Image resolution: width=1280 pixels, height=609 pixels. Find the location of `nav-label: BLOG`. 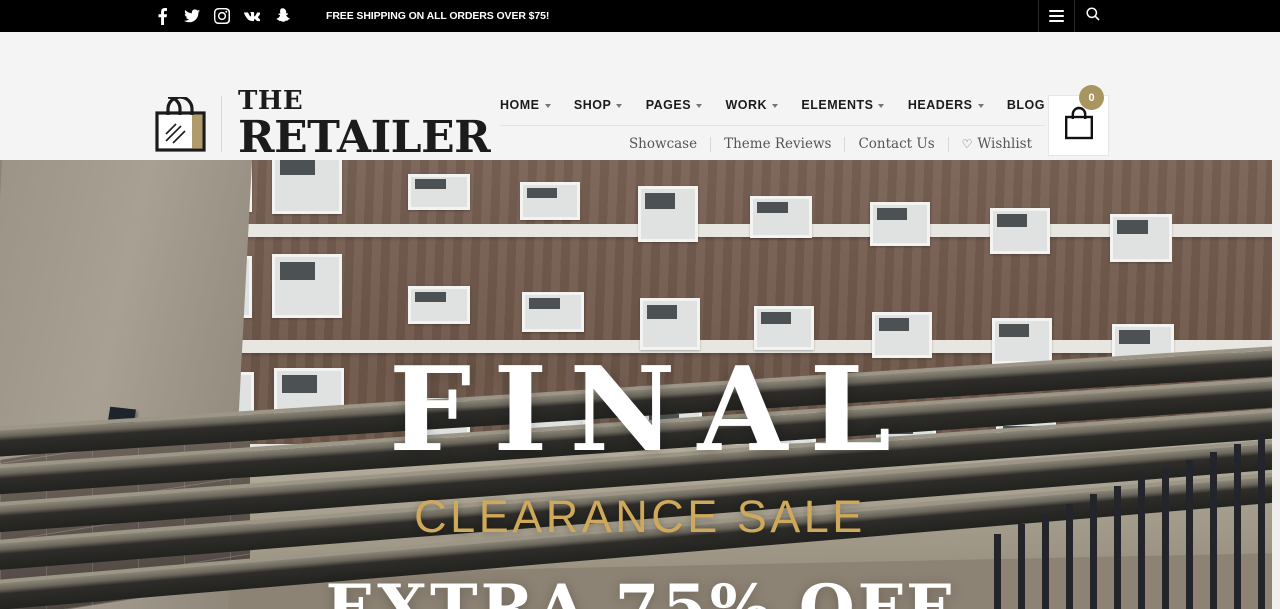

nav-label: BLOG is located at coordinates (1025, 105).